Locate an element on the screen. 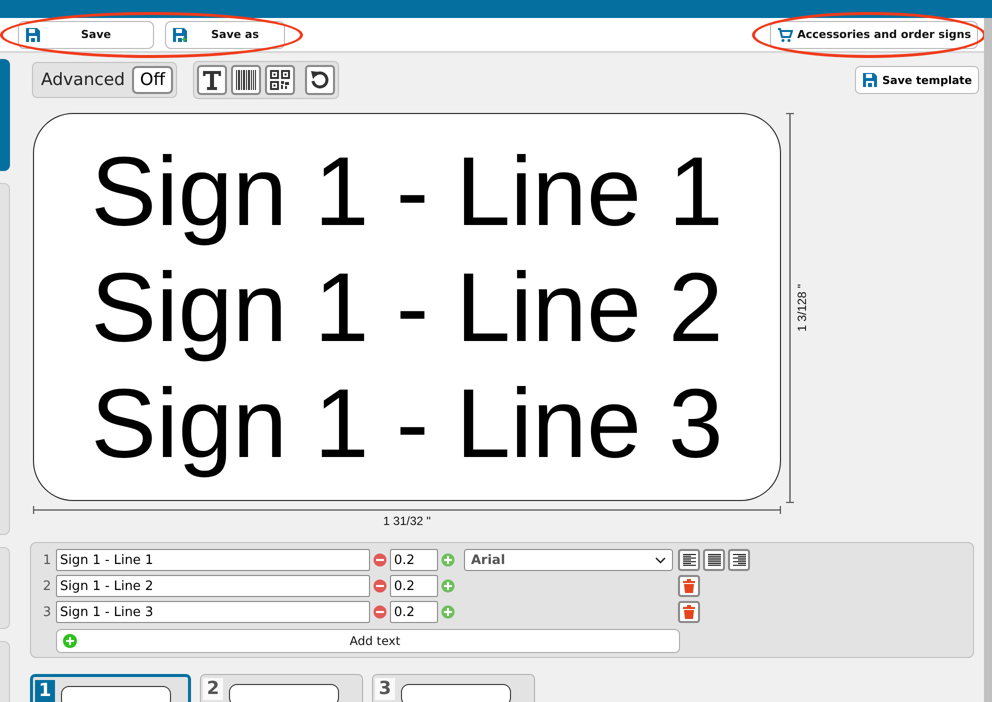 This screenshot has width=992, height=702. sign-text: Sign 1 - Line 3 is located at coordinates (407, 423).